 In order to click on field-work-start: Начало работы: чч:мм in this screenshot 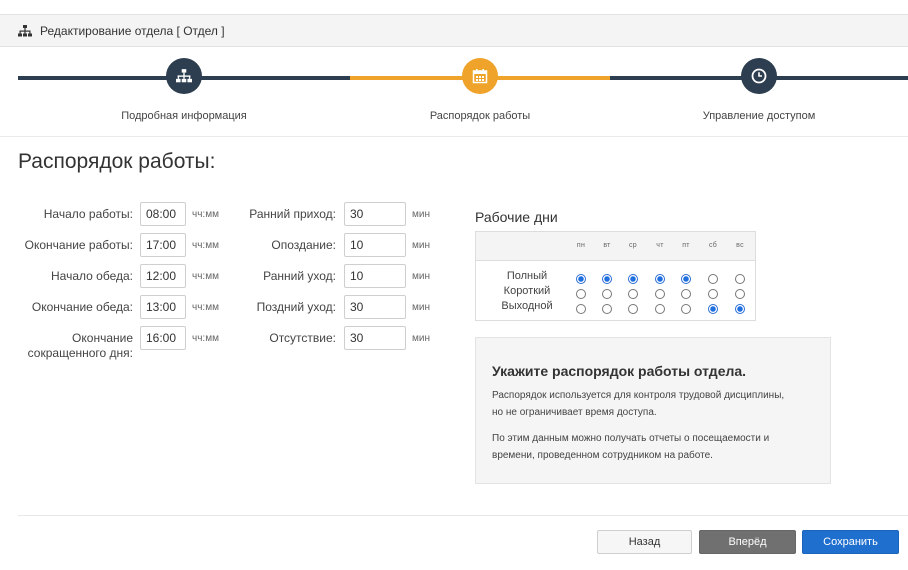, I will do `click(109, 214)`.